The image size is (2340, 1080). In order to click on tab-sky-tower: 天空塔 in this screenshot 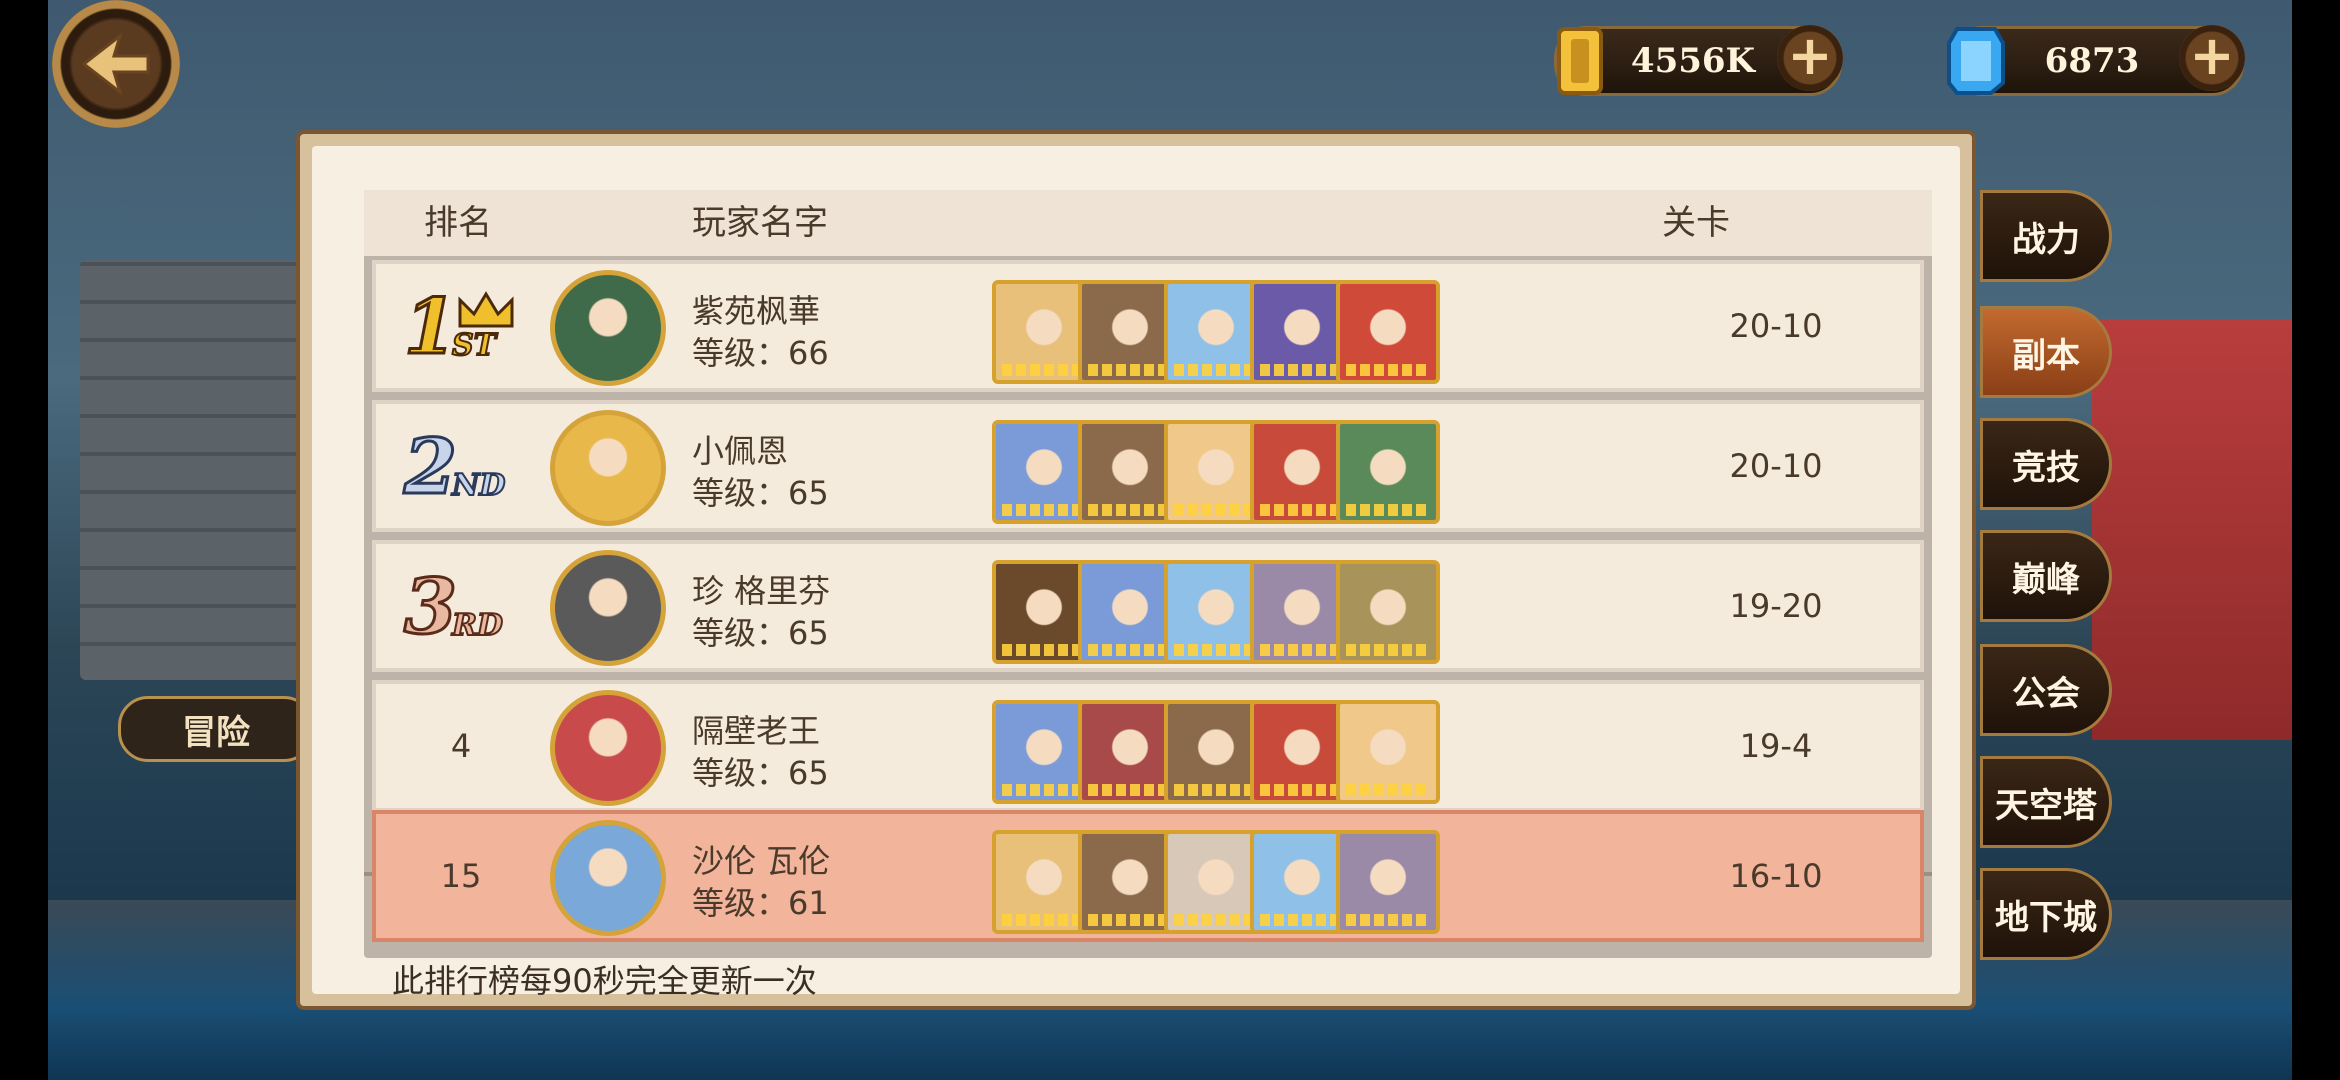, I will do `click(2046, 802)`.